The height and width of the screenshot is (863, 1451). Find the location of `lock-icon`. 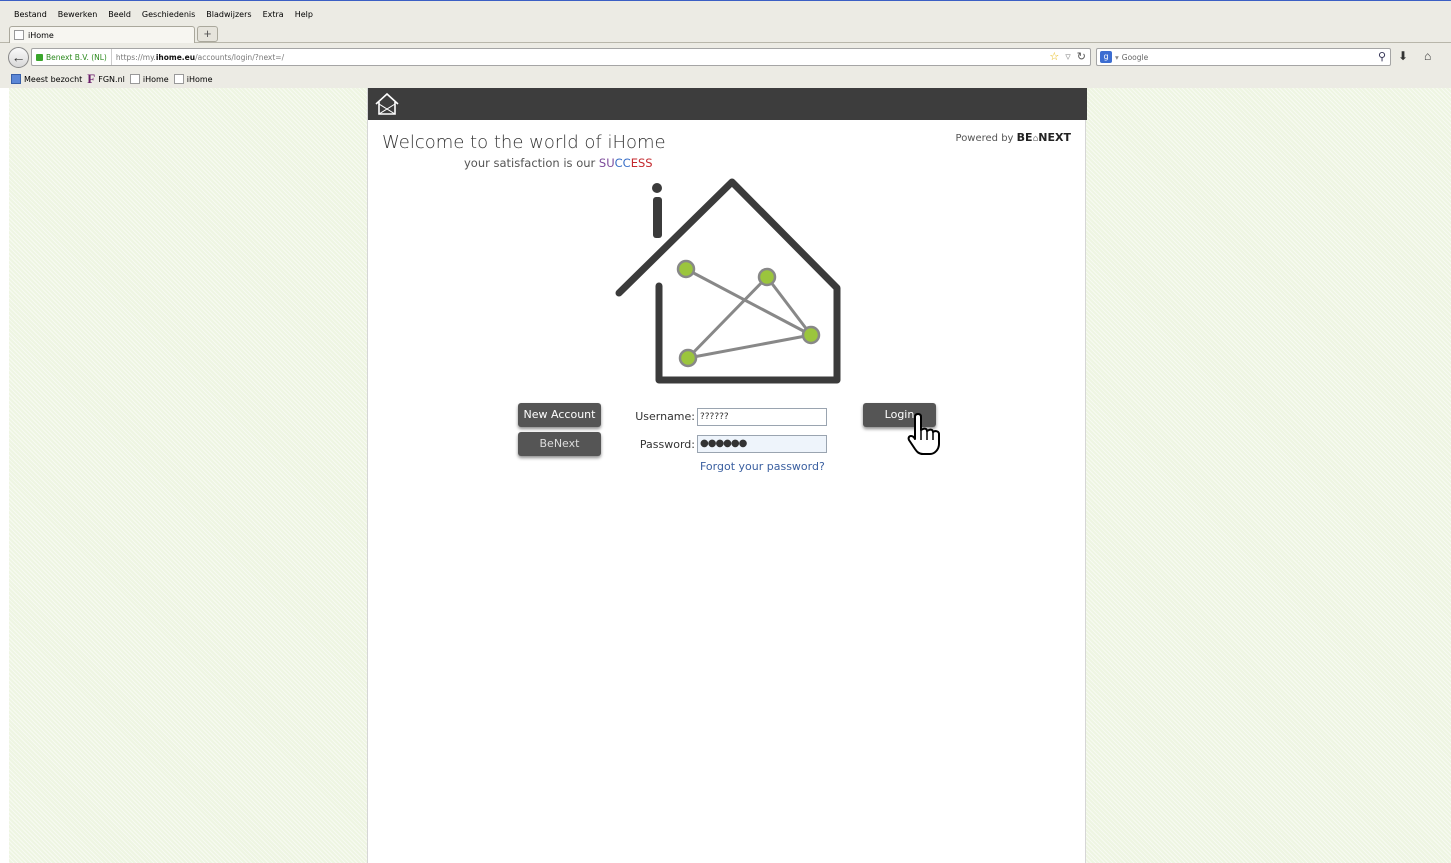

lock-icon is located at coordinates (39, 57).